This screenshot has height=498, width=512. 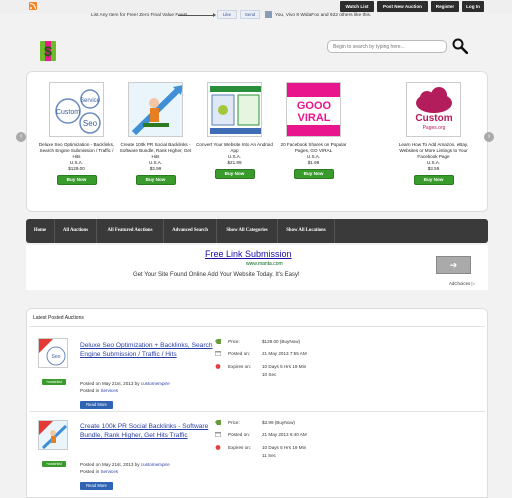 I want to click on calendar-icon, so click(x=218, y=353).